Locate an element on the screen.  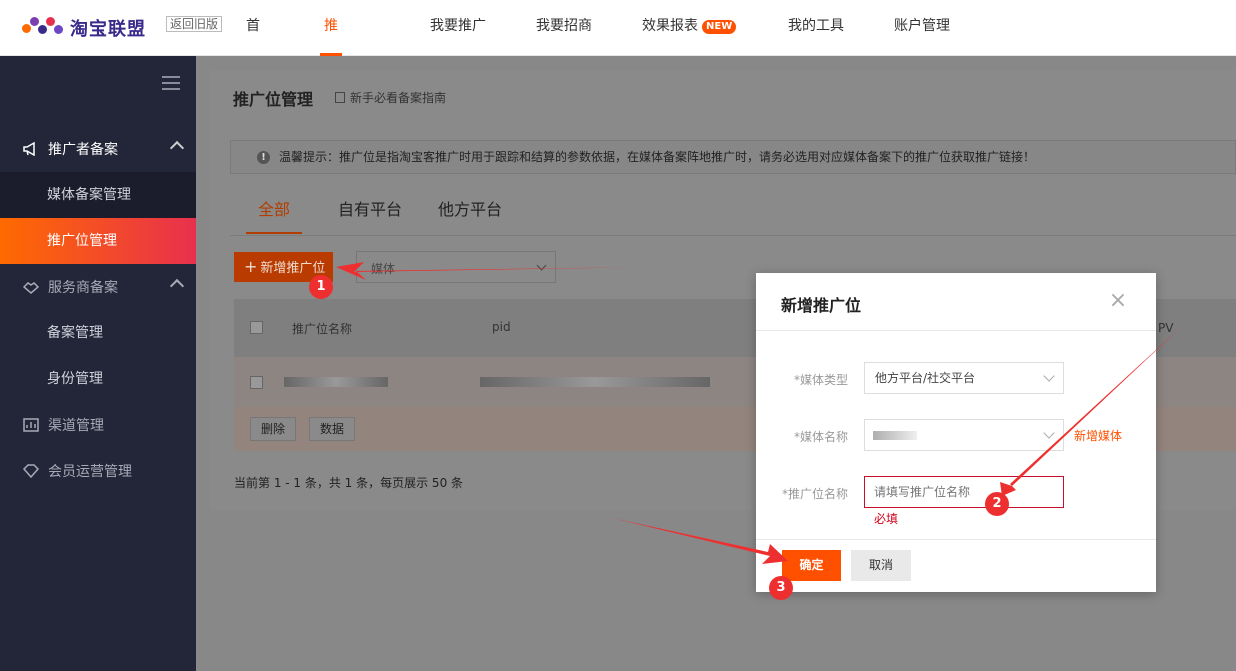
sidebar-group-label: 服务商备案 is located at coordinates (83, 288).